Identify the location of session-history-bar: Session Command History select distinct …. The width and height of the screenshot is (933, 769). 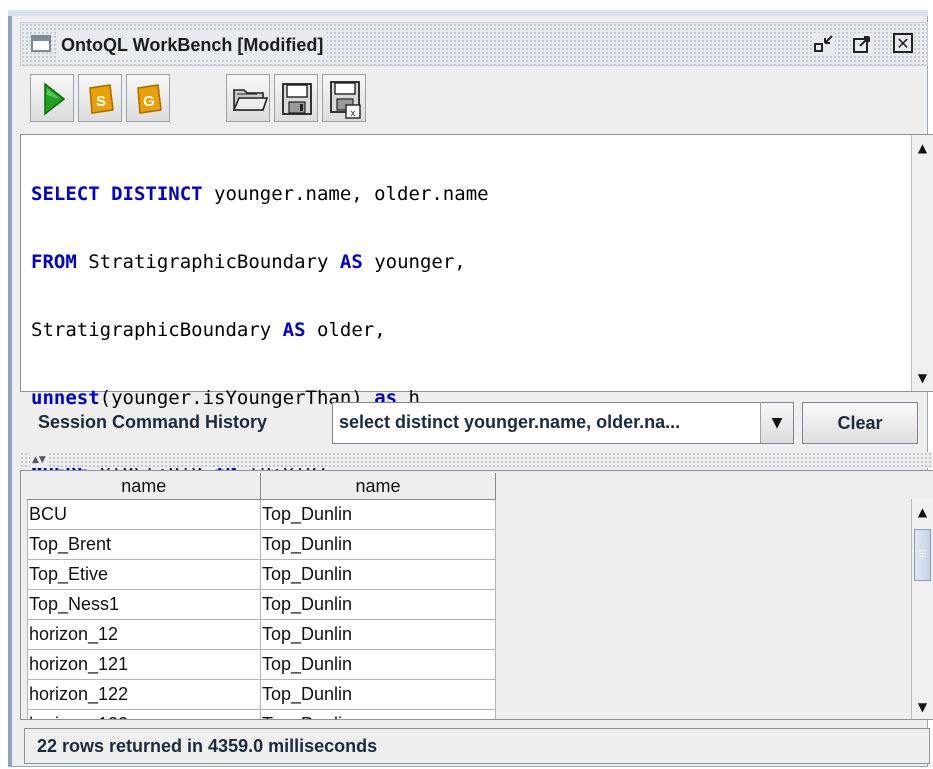
(476, 424).